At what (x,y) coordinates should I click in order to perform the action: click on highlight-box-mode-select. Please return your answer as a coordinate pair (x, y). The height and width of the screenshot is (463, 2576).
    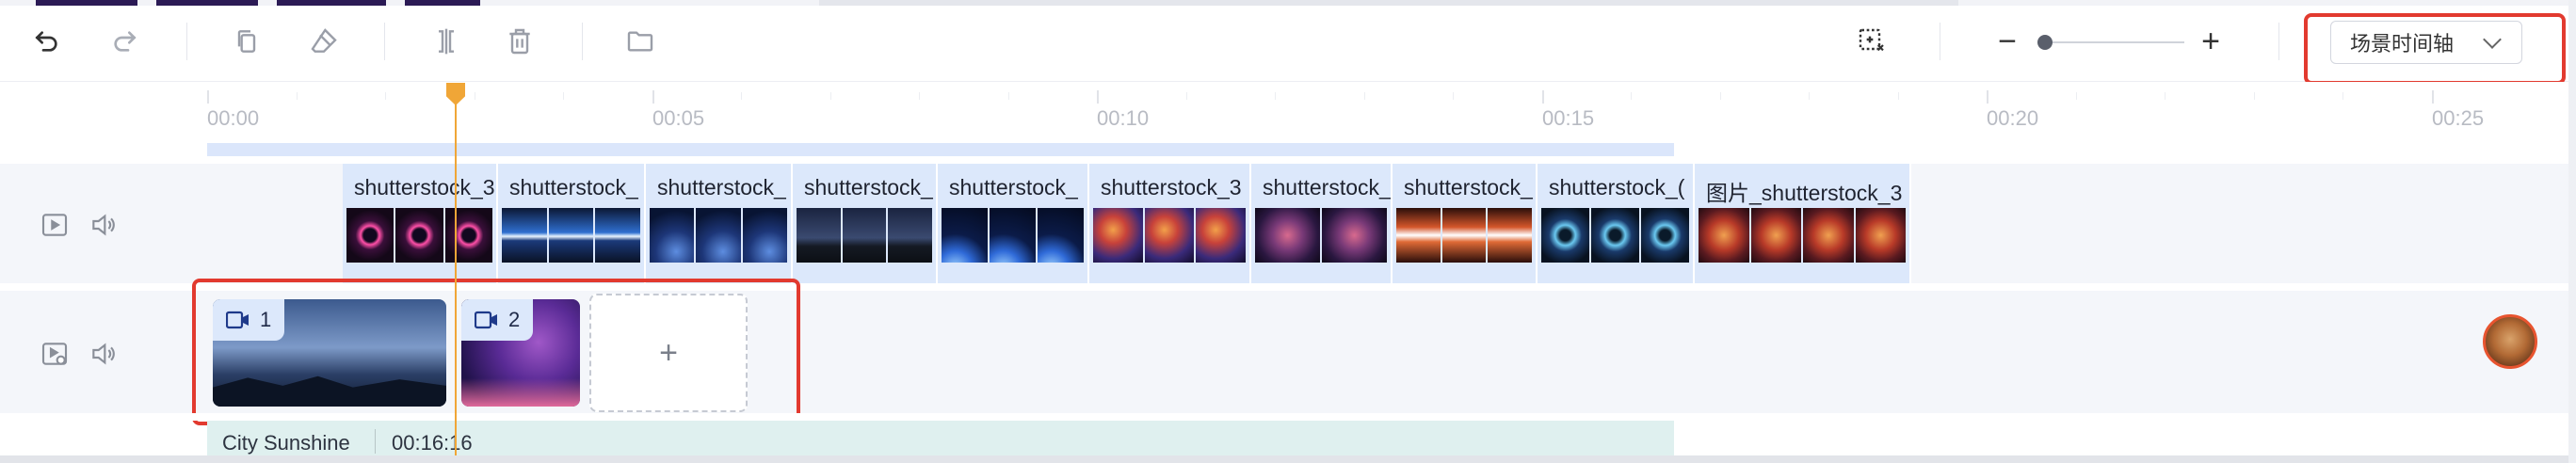
    Looking at the image, I should click on (2435, 49).